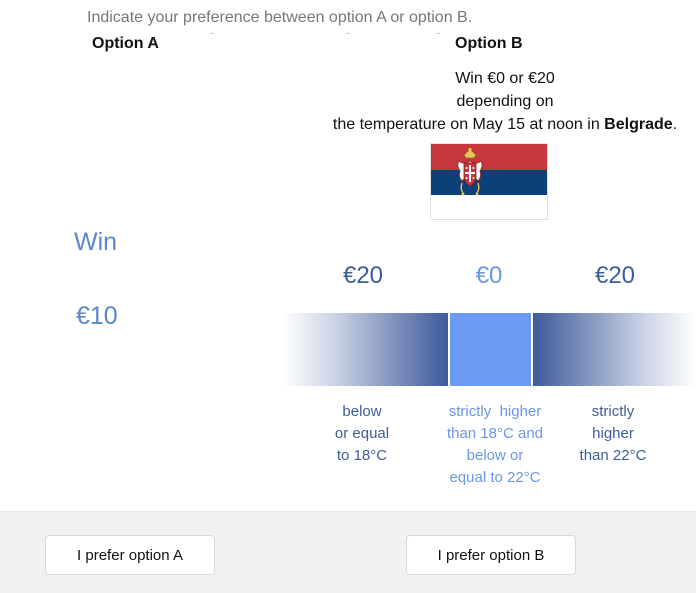 The width and height of the screenshot is (696, 593). I want to click on condition-line: higher, so click(613, 433).